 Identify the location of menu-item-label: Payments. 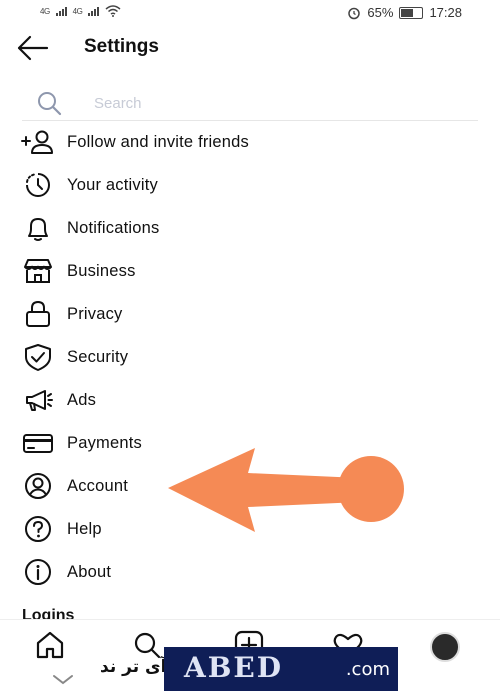
(104, 443).